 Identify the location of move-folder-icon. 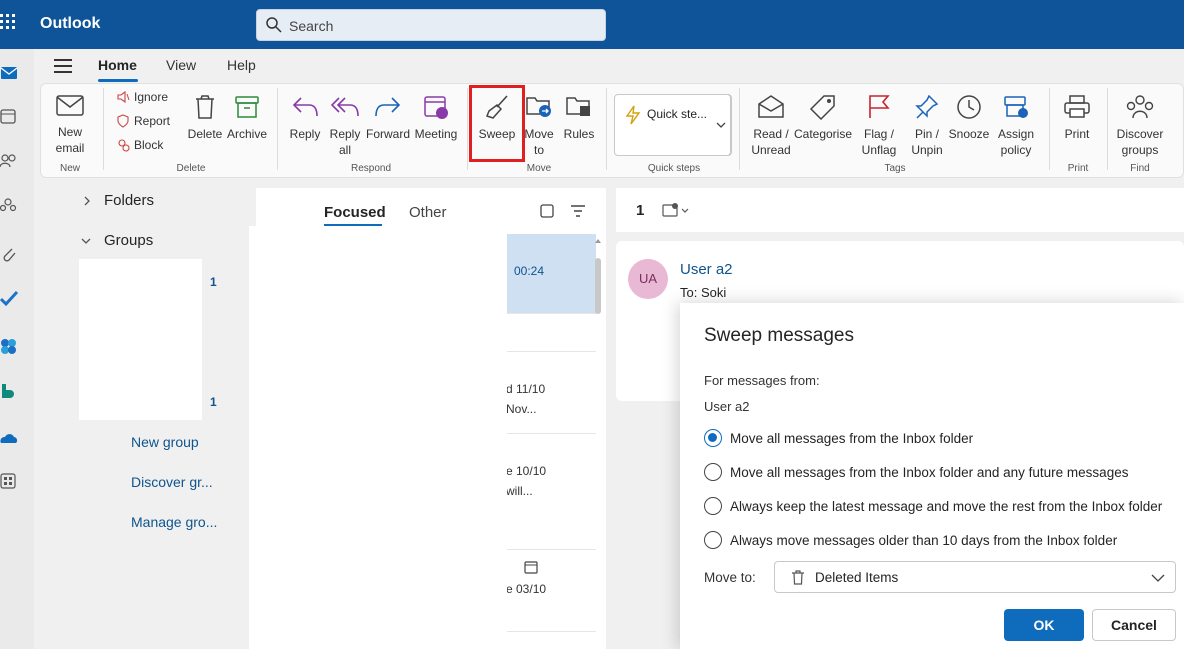
(538, 107).